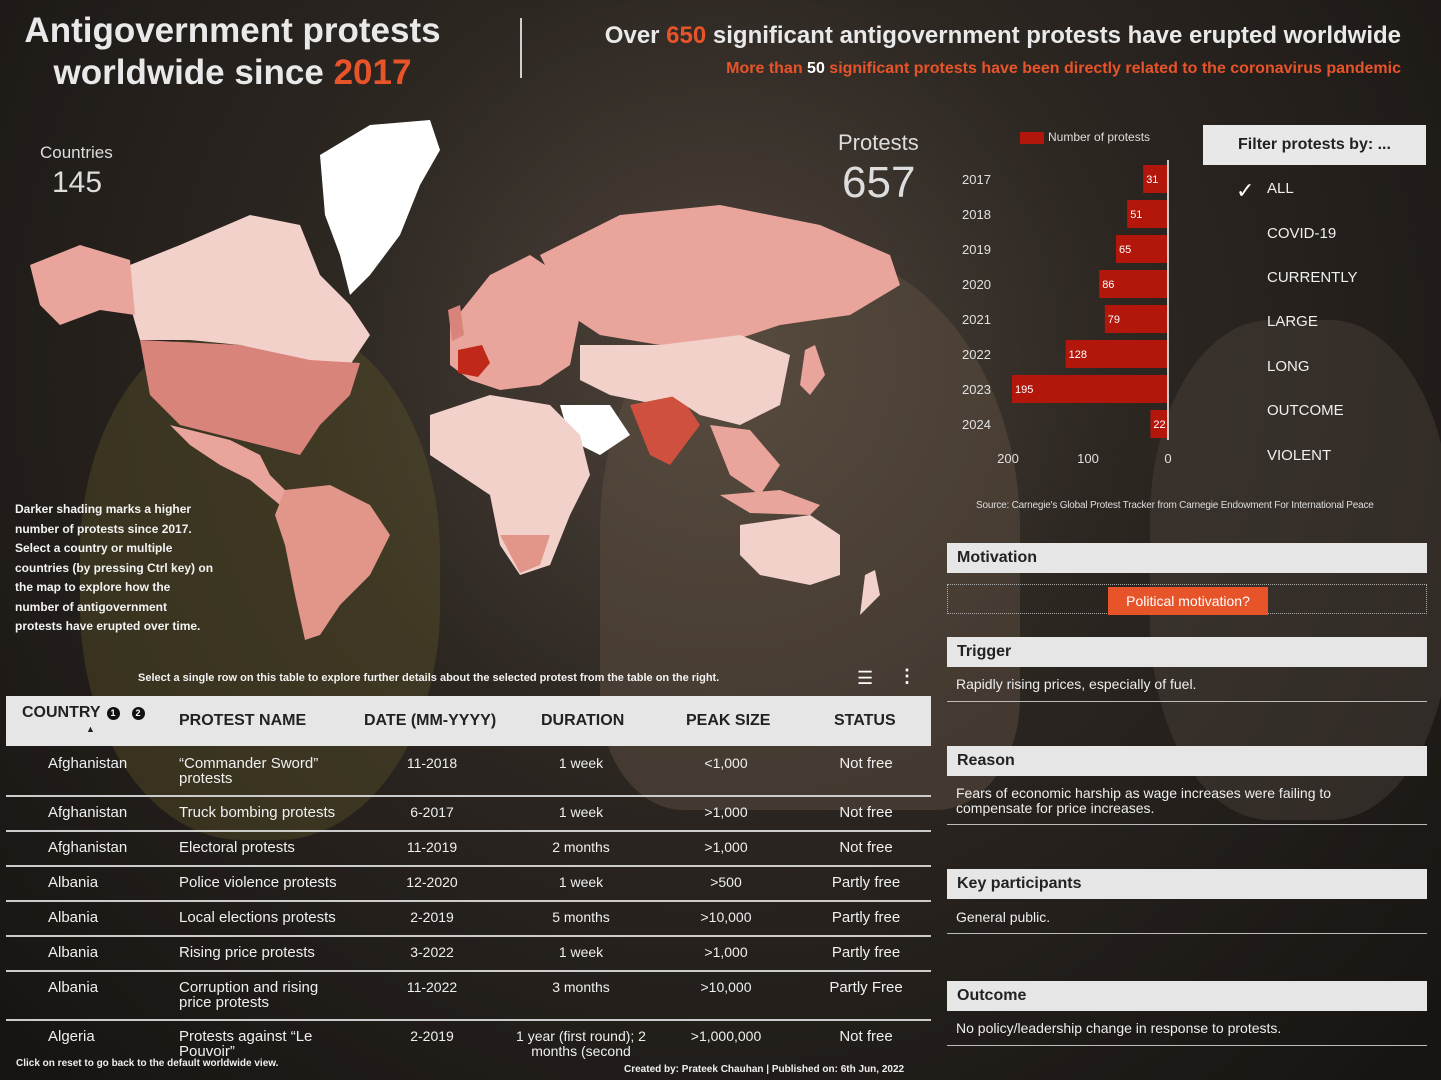 This screenshot has height=1080, width=1441. Describe the element at coordinates (1114, 320) in the screenshot. I see `bar-value-label: 79` at that location.